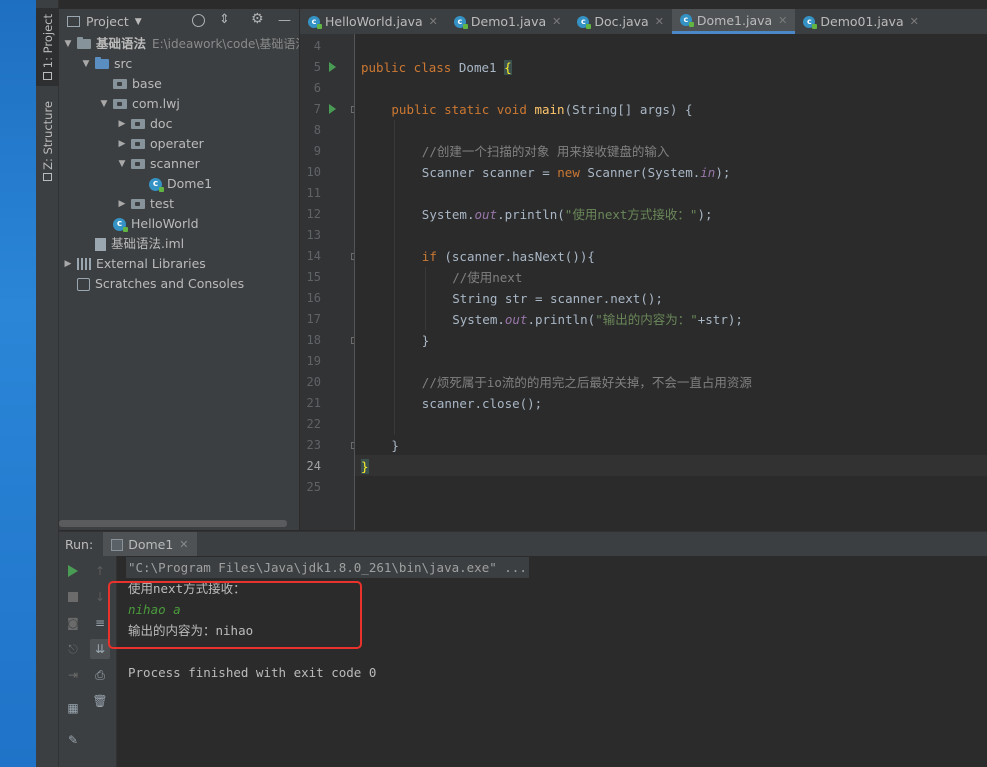 The image size is (987, 767). I want to click on keyword-token: if, so click(429, 256).